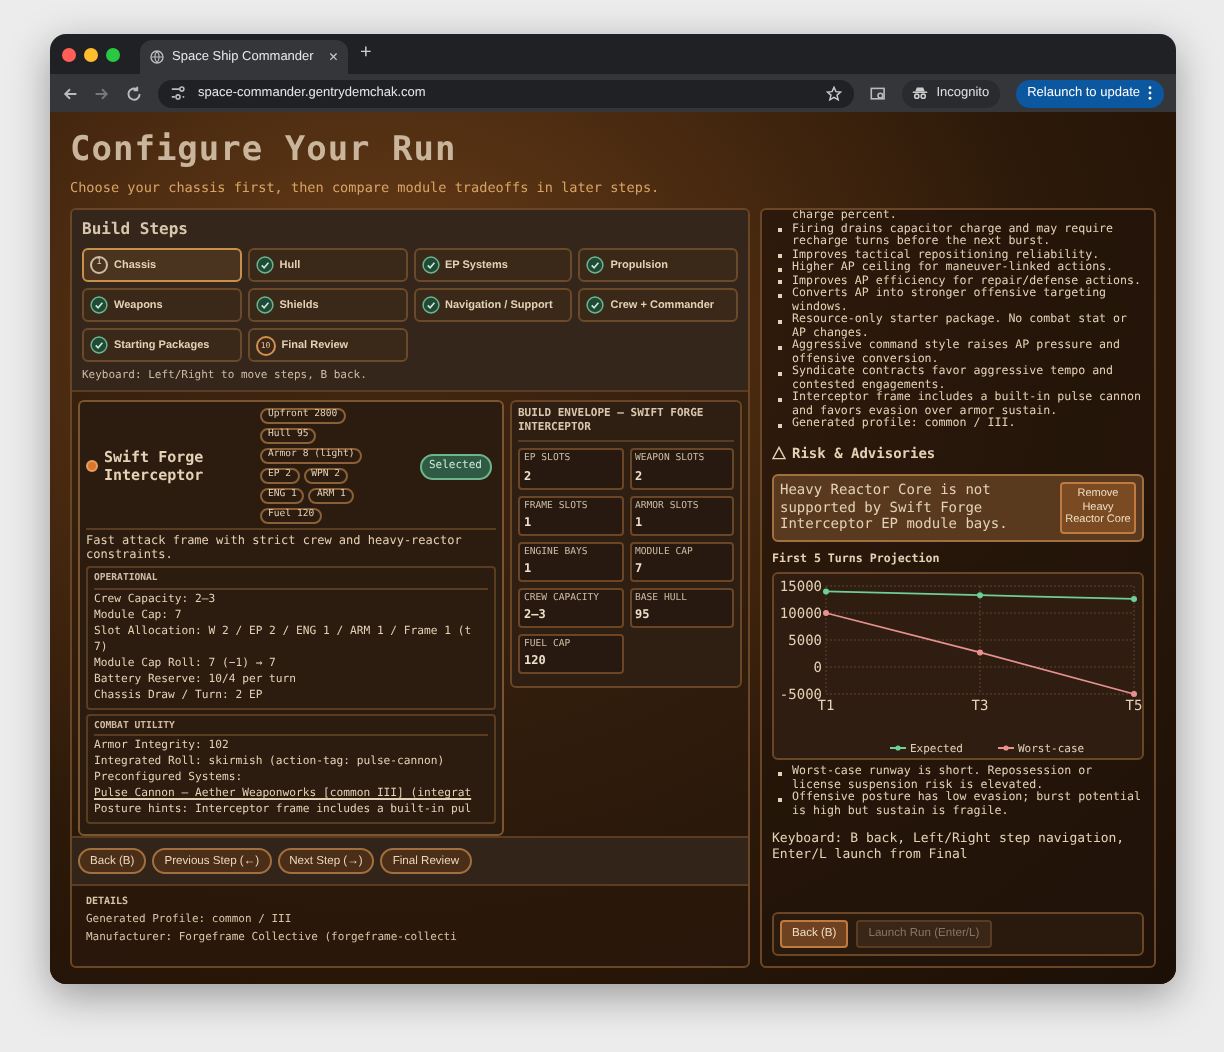 This screenshot has height=1052, width=1224. What do you see at coordinates (92, 466) in the screenshot?
I see `radio-button` at bounding box center [92, 466].